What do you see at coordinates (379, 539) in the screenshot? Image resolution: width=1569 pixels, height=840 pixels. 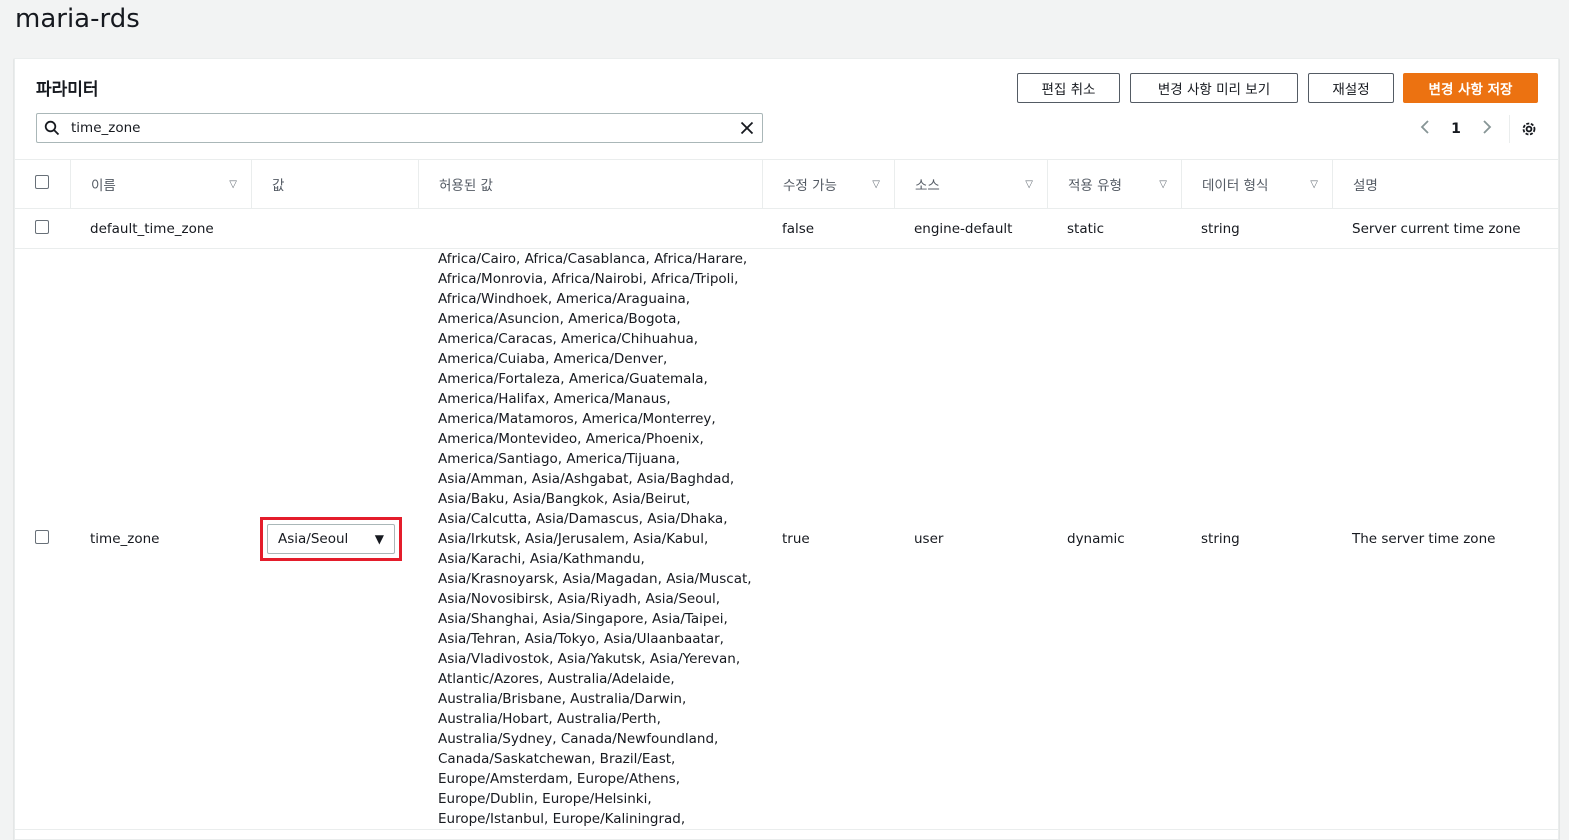 I see `caret-down-icon: ▼` at bounding box center [379, 539].